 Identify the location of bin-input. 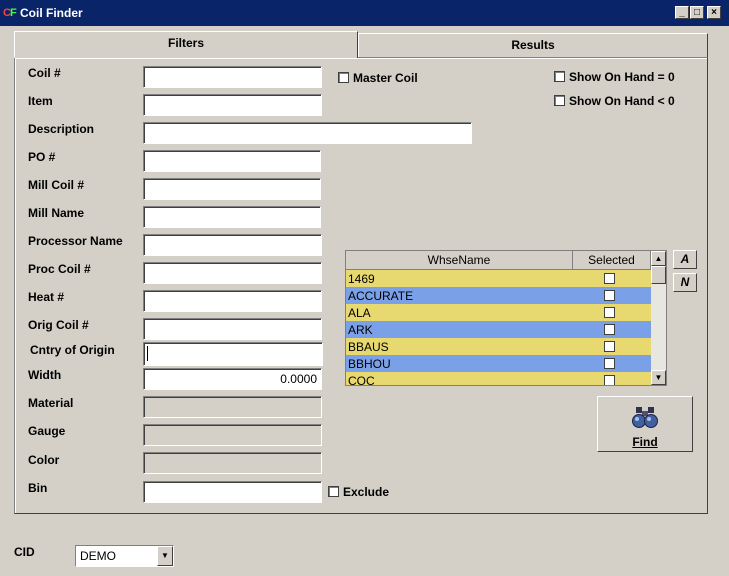
(232, 492).